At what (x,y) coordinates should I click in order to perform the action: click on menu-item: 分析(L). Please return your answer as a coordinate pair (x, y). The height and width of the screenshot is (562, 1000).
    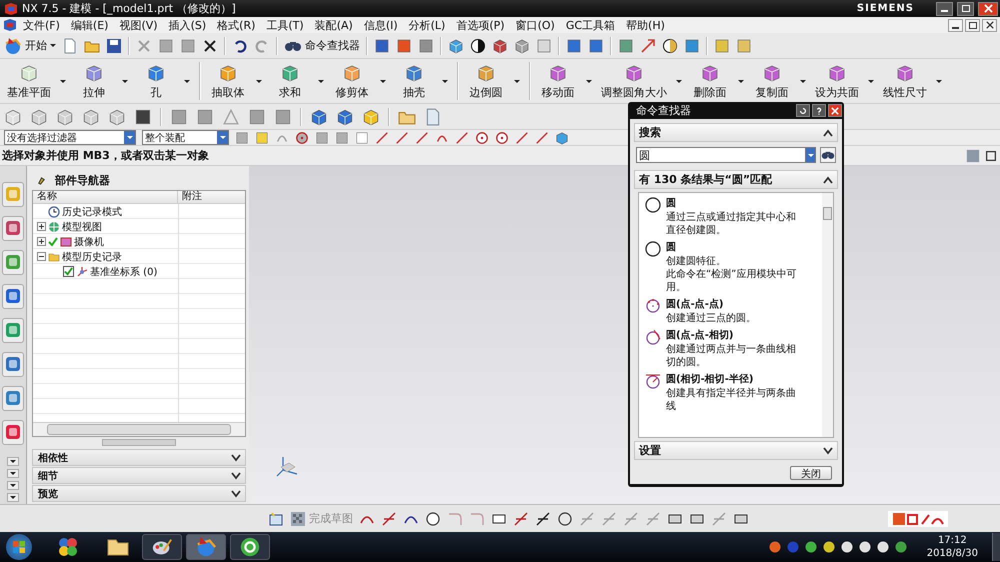
    Looking at the image, I should click on (427, 25).